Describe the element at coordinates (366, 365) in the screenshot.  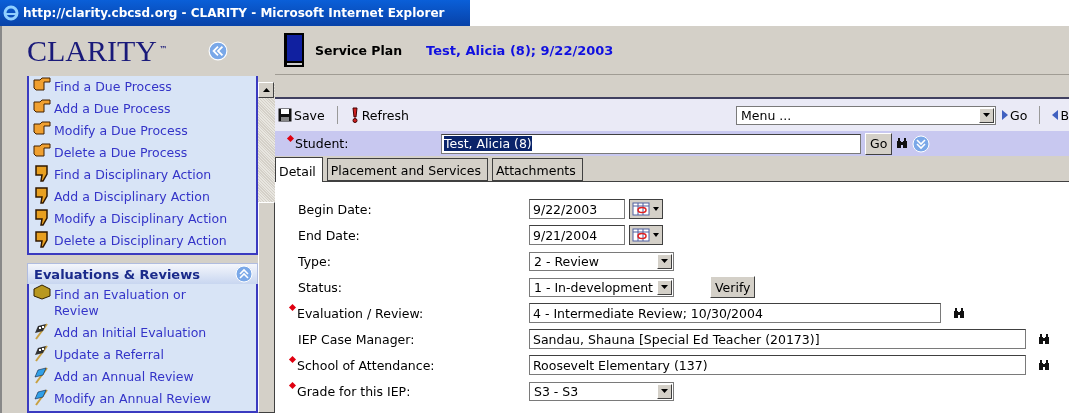
I see `field-label: School of Attendance:` at that location.